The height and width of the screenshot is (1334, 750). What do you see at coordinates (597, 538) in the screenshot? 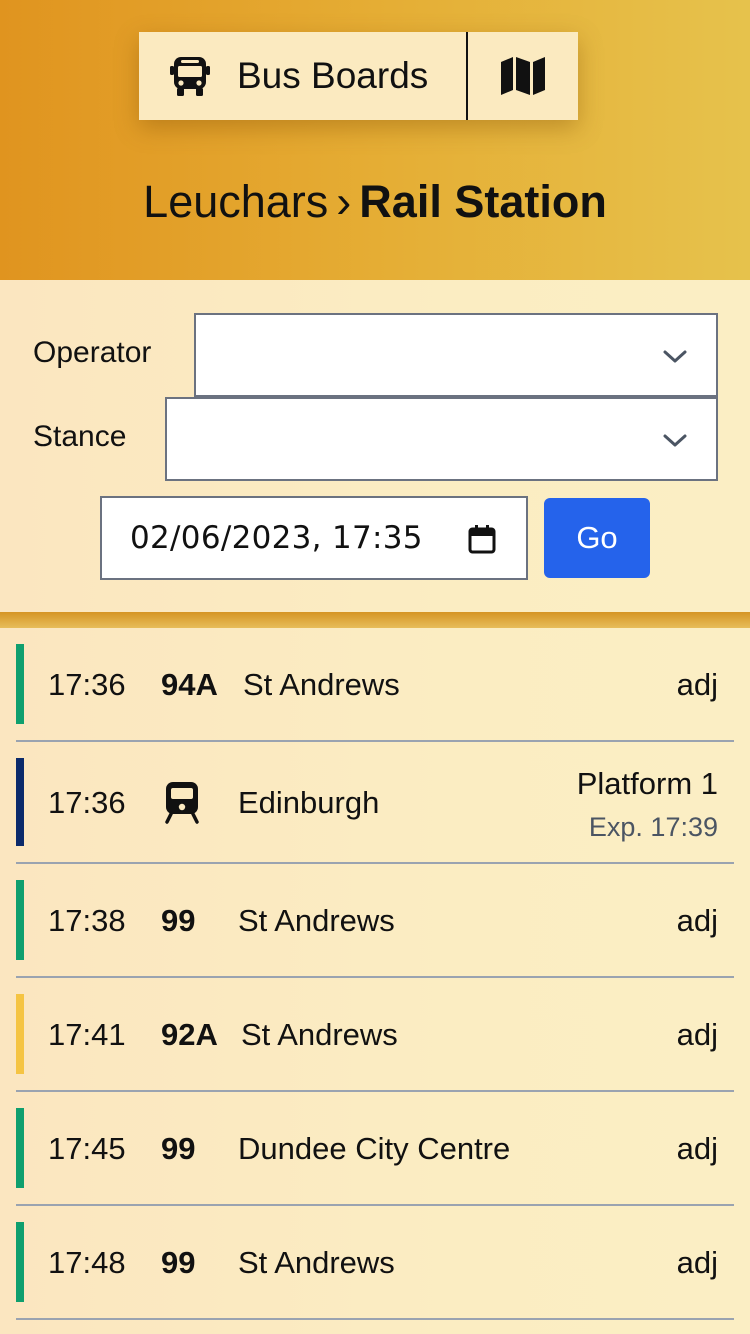
I see `go-button: Go` at bounding box center [597, 538].